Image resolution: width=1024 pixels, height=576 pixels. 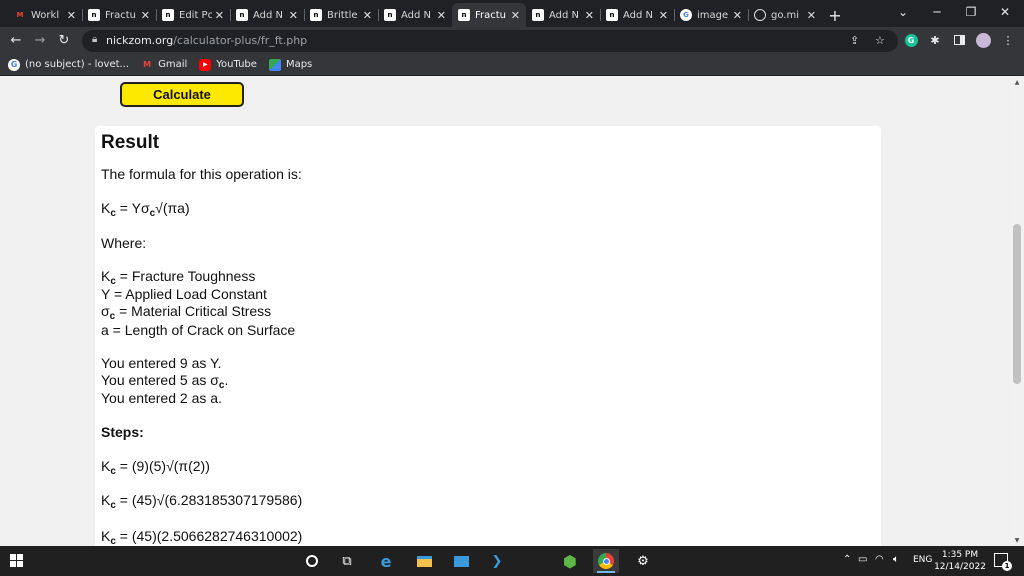 I want to click on side-panel-icon, so click(x=959, y=40).